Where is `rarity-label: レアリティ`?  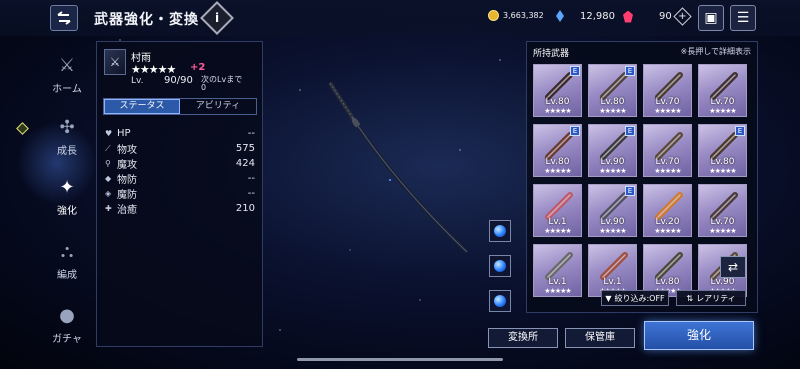 rarity-label: レアリティ is located at coordinates (716, 298).